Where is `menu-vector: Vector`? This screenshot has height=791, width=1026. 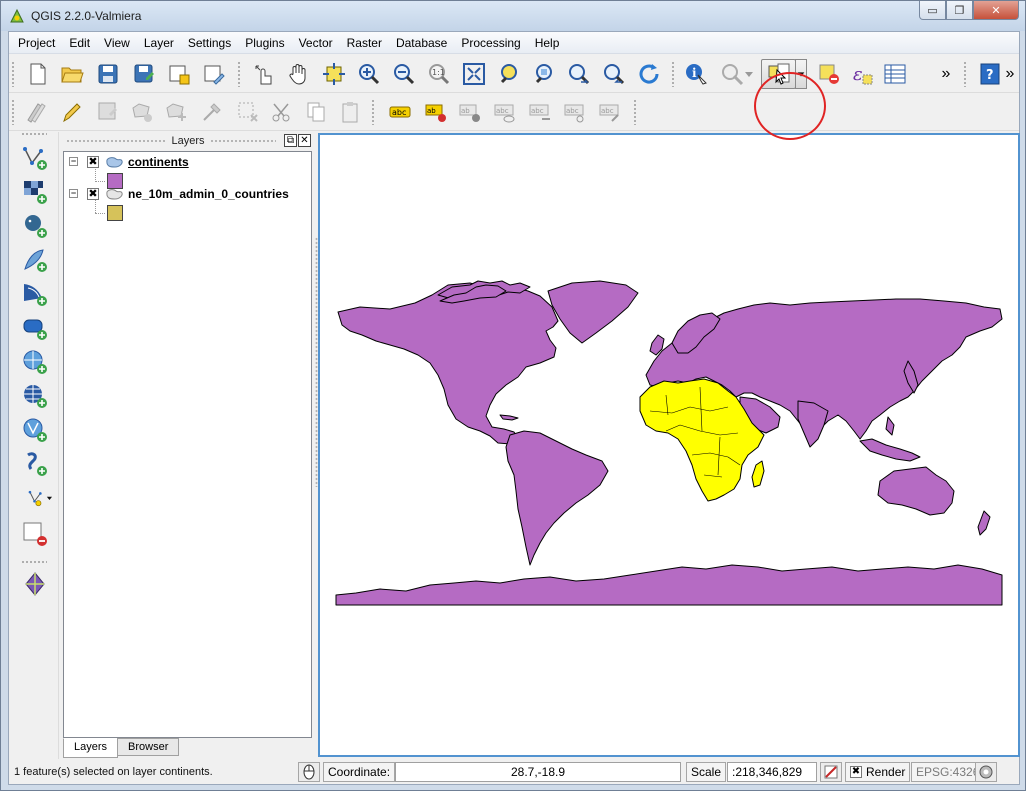 menu-vector: Vector is located at coordinates (316, 43).